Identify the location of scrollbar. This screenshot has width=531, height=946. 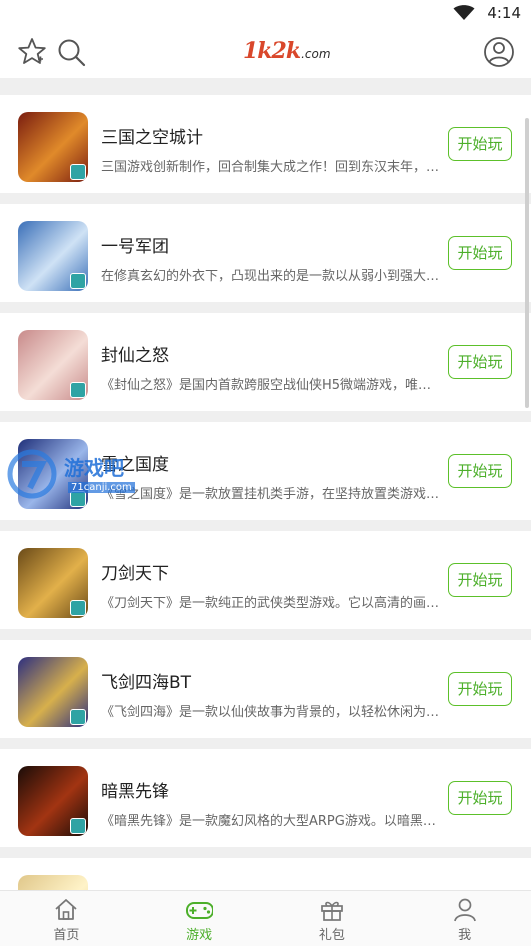
(527, 263).